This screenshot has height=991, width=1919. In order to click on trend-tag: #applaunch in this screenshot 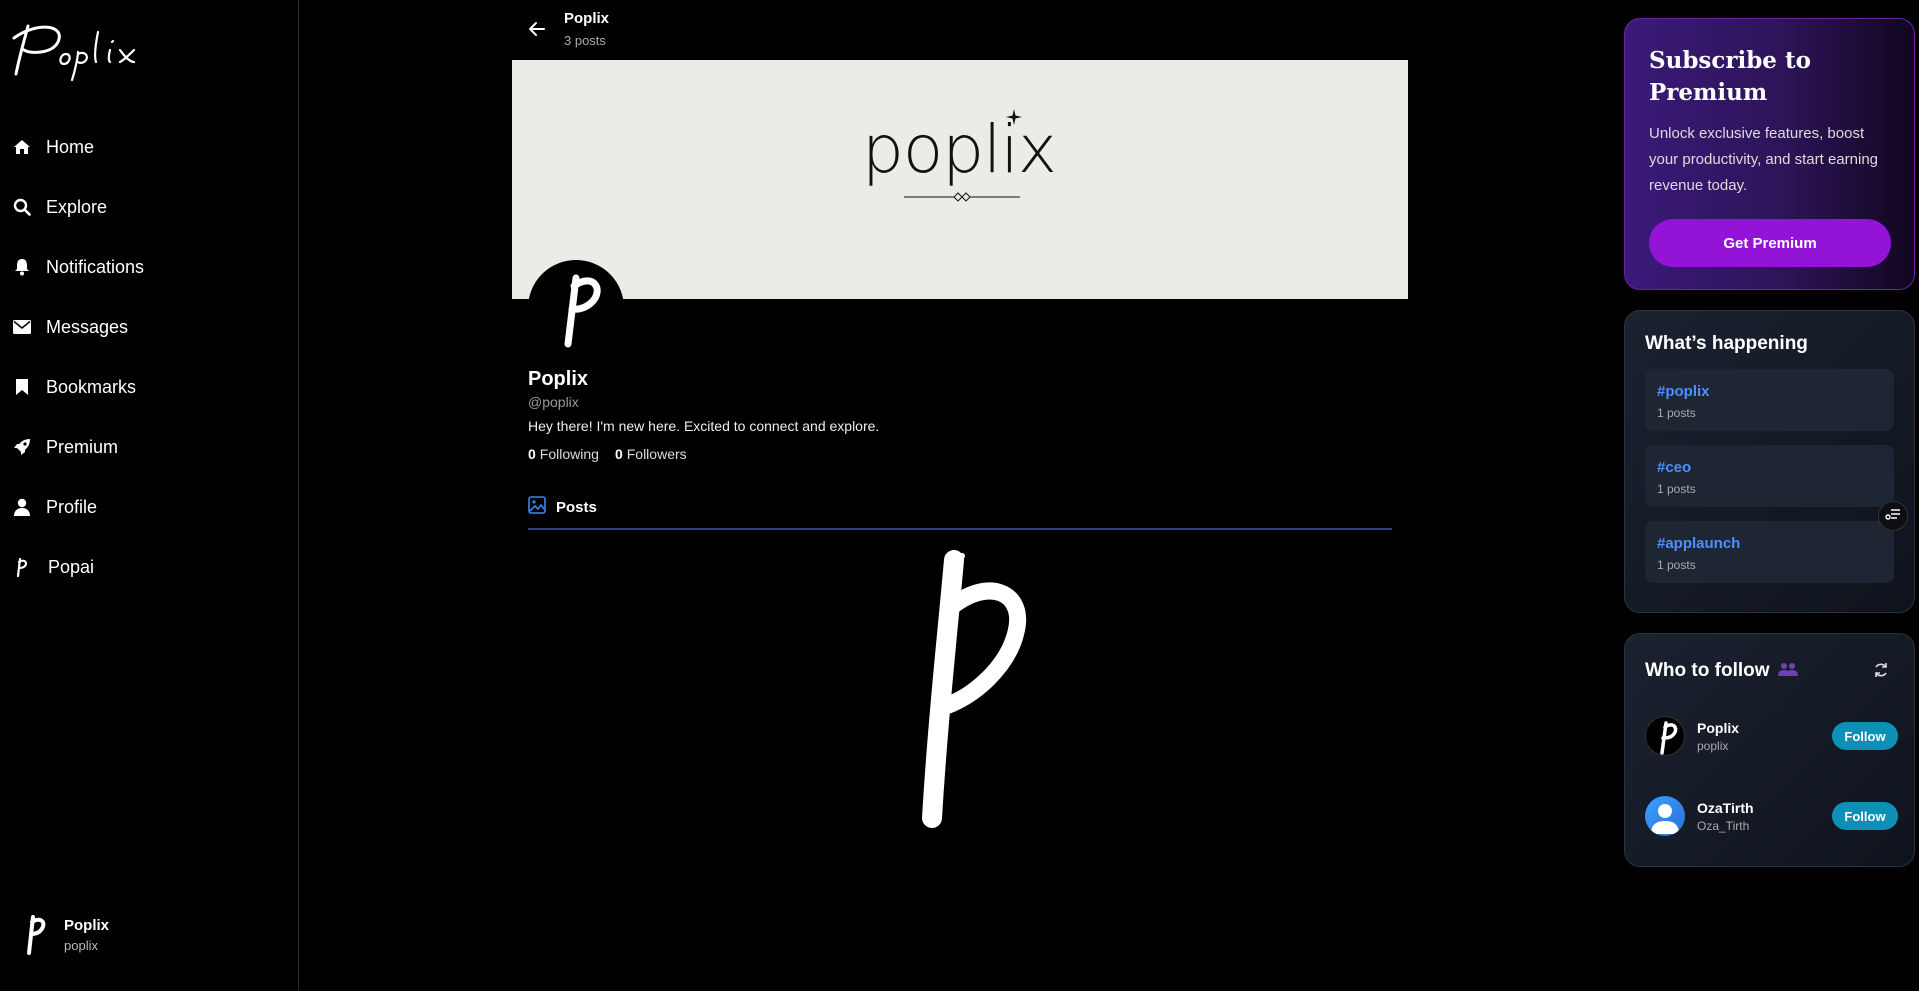, I will do `click(1699, 543)`.